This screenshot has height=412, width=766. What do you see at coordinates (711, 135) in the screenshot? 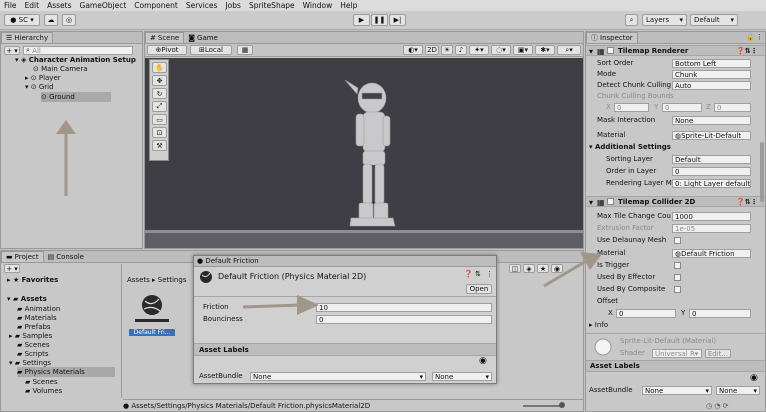
I see `renderer-material-field: ◍ Sprite-Lit-Default` at bounding box center [711, 135].